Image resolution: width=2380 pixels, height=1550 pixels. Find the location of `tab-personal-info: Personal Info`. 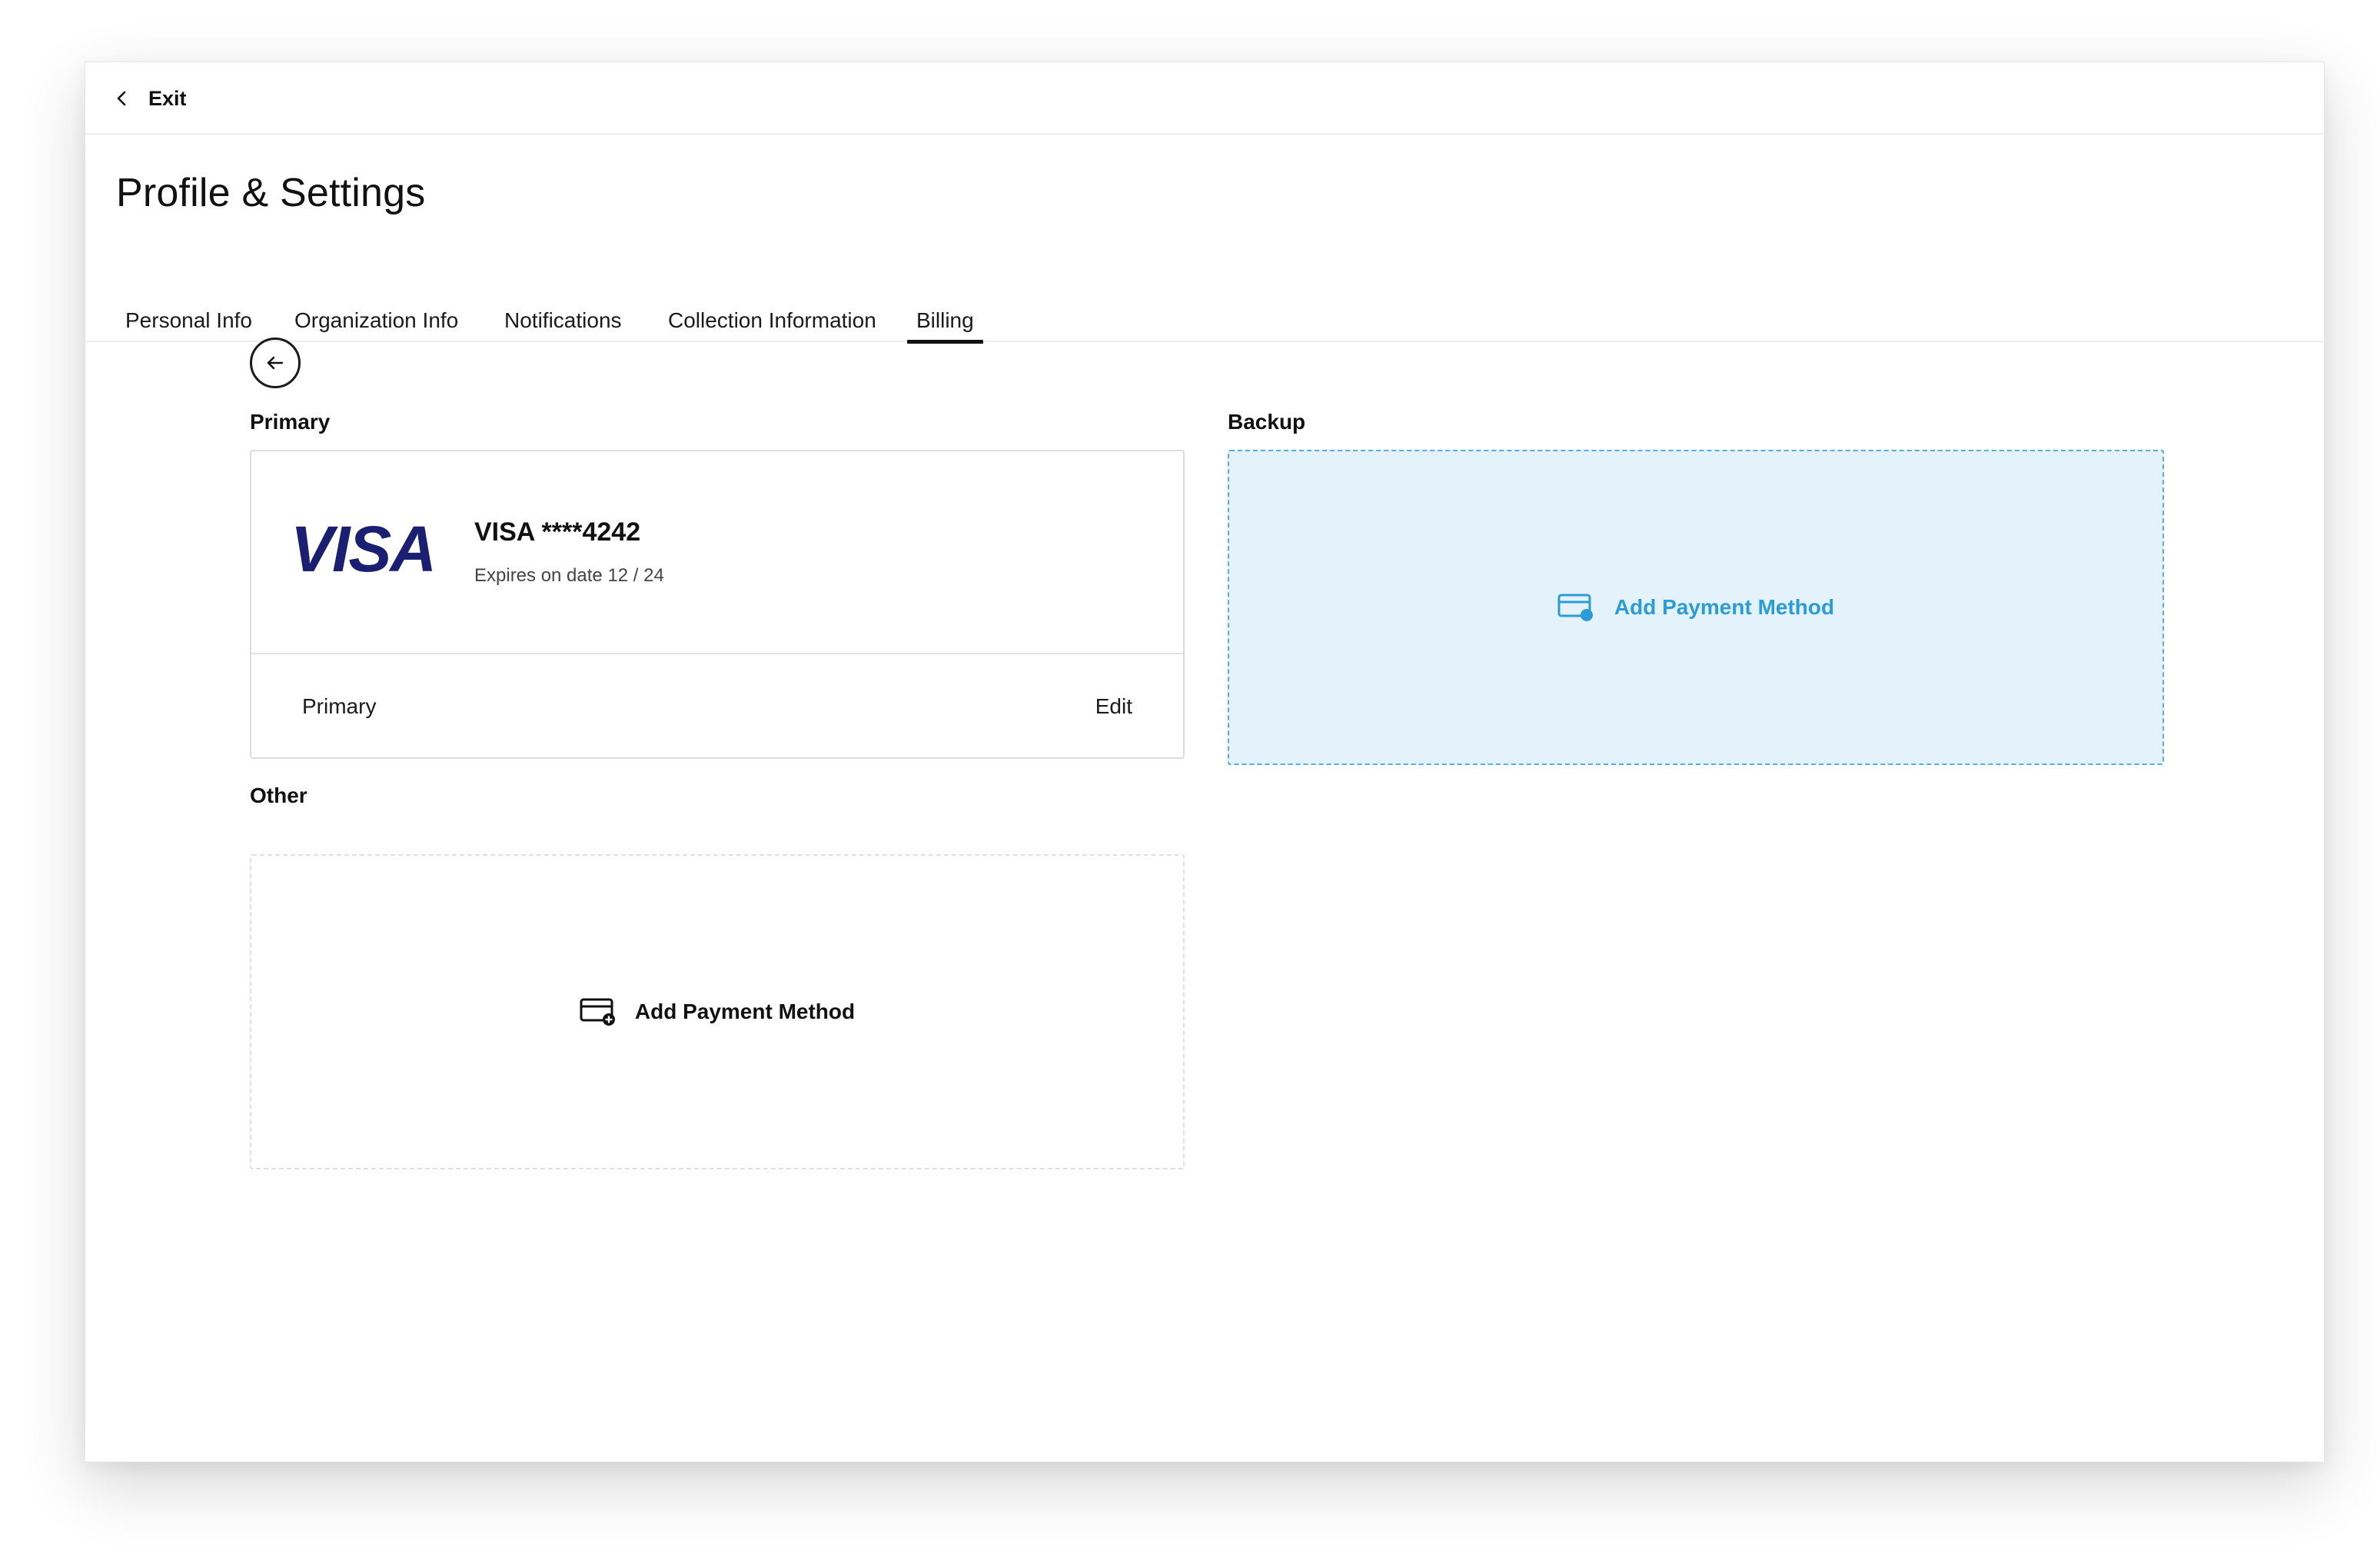

tab-personal-info: Personal Info is located at coordinates (188, 320).